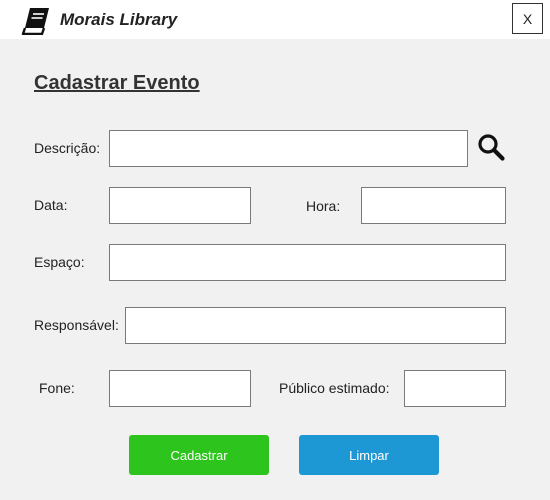 This screenshot has width=550, height=500. I want to click on descricao-label: Descrição:, so click(67, 148).